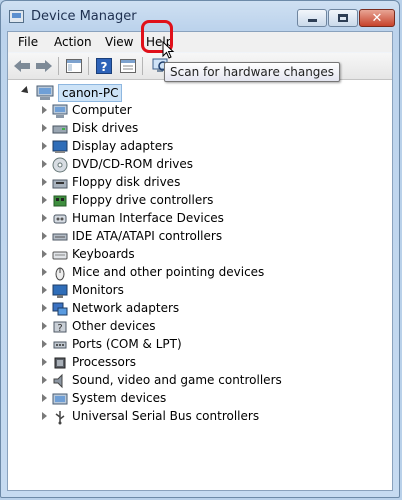  I want to click on tree-item-label: Network adapters, so click(126, 308).